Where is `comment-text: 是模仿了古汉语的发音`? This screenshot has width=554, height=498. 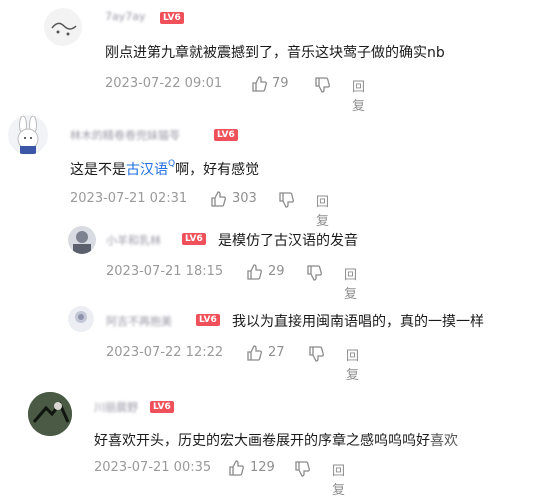 comment-text: 是模仿了古汉语的发音 is located at coordinates (288, 241).